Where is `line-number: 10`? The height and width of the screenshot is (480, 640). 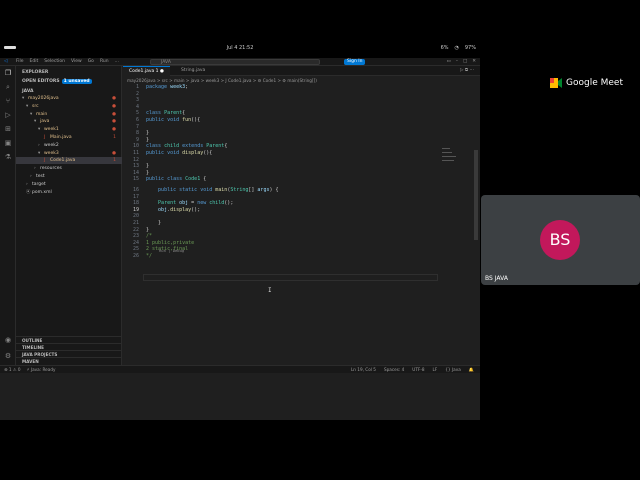 line-number: 10 is located at coordinates (135, 146).